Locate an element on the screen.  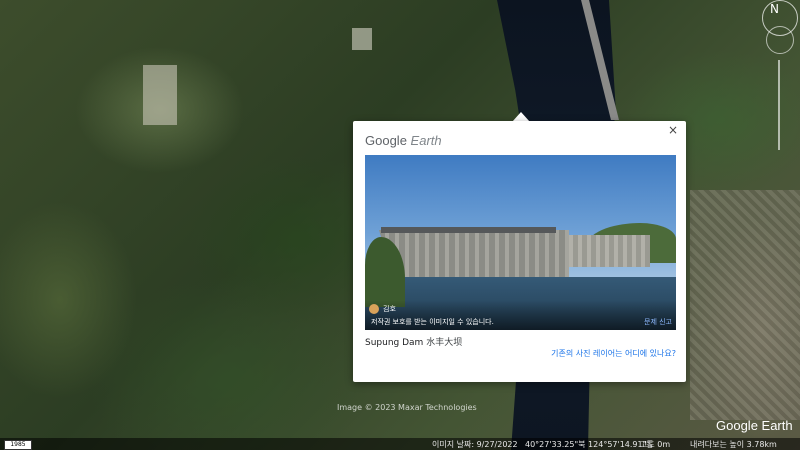
close-icon: × is located at coordinates (673, 130).